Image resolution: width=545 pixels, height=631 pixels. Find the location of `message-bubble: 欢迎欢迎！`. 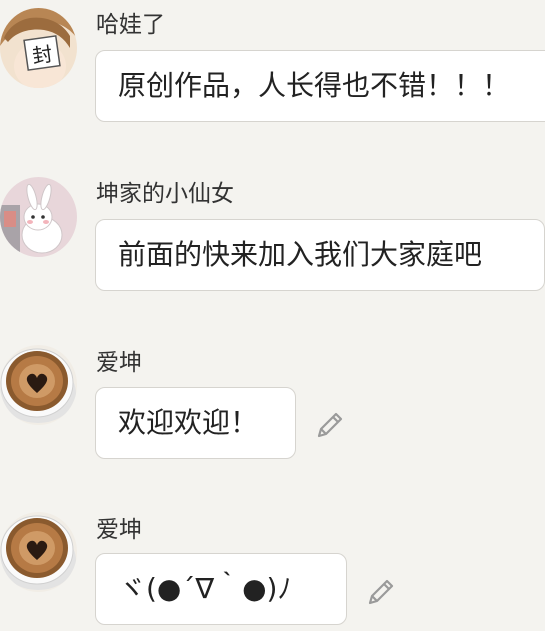

message-bubble: 欢迎欢迎！ is located at coordinates (195, 423).